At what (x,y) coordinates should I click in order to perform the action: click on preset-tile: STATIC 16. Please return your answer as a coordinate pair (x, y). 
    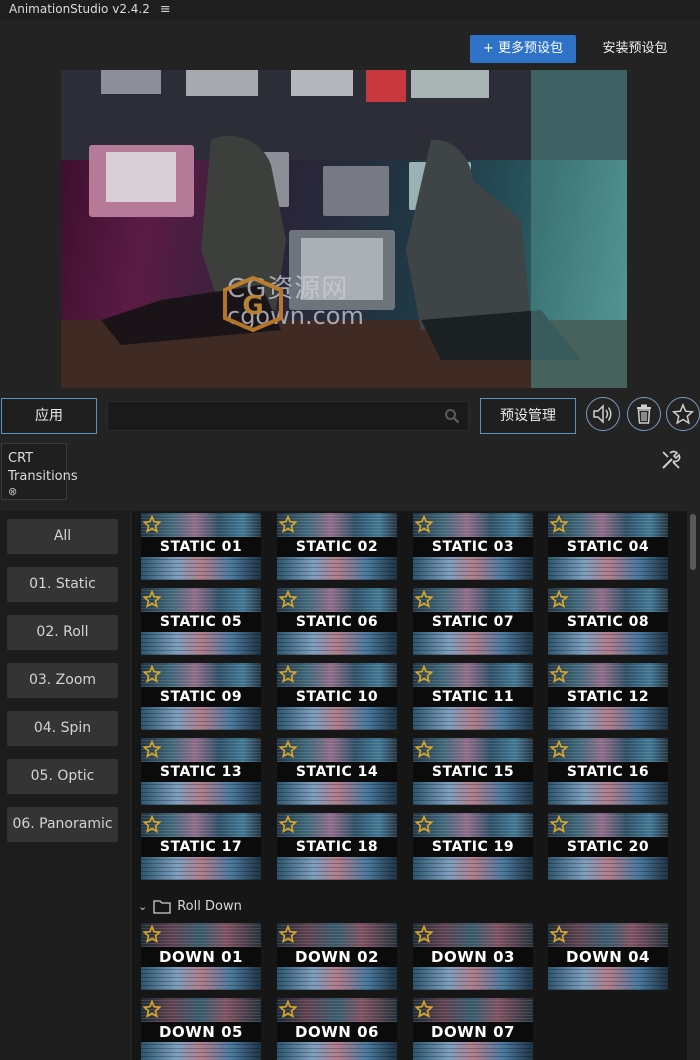
    Looking at the image, I should click on (608, 771).